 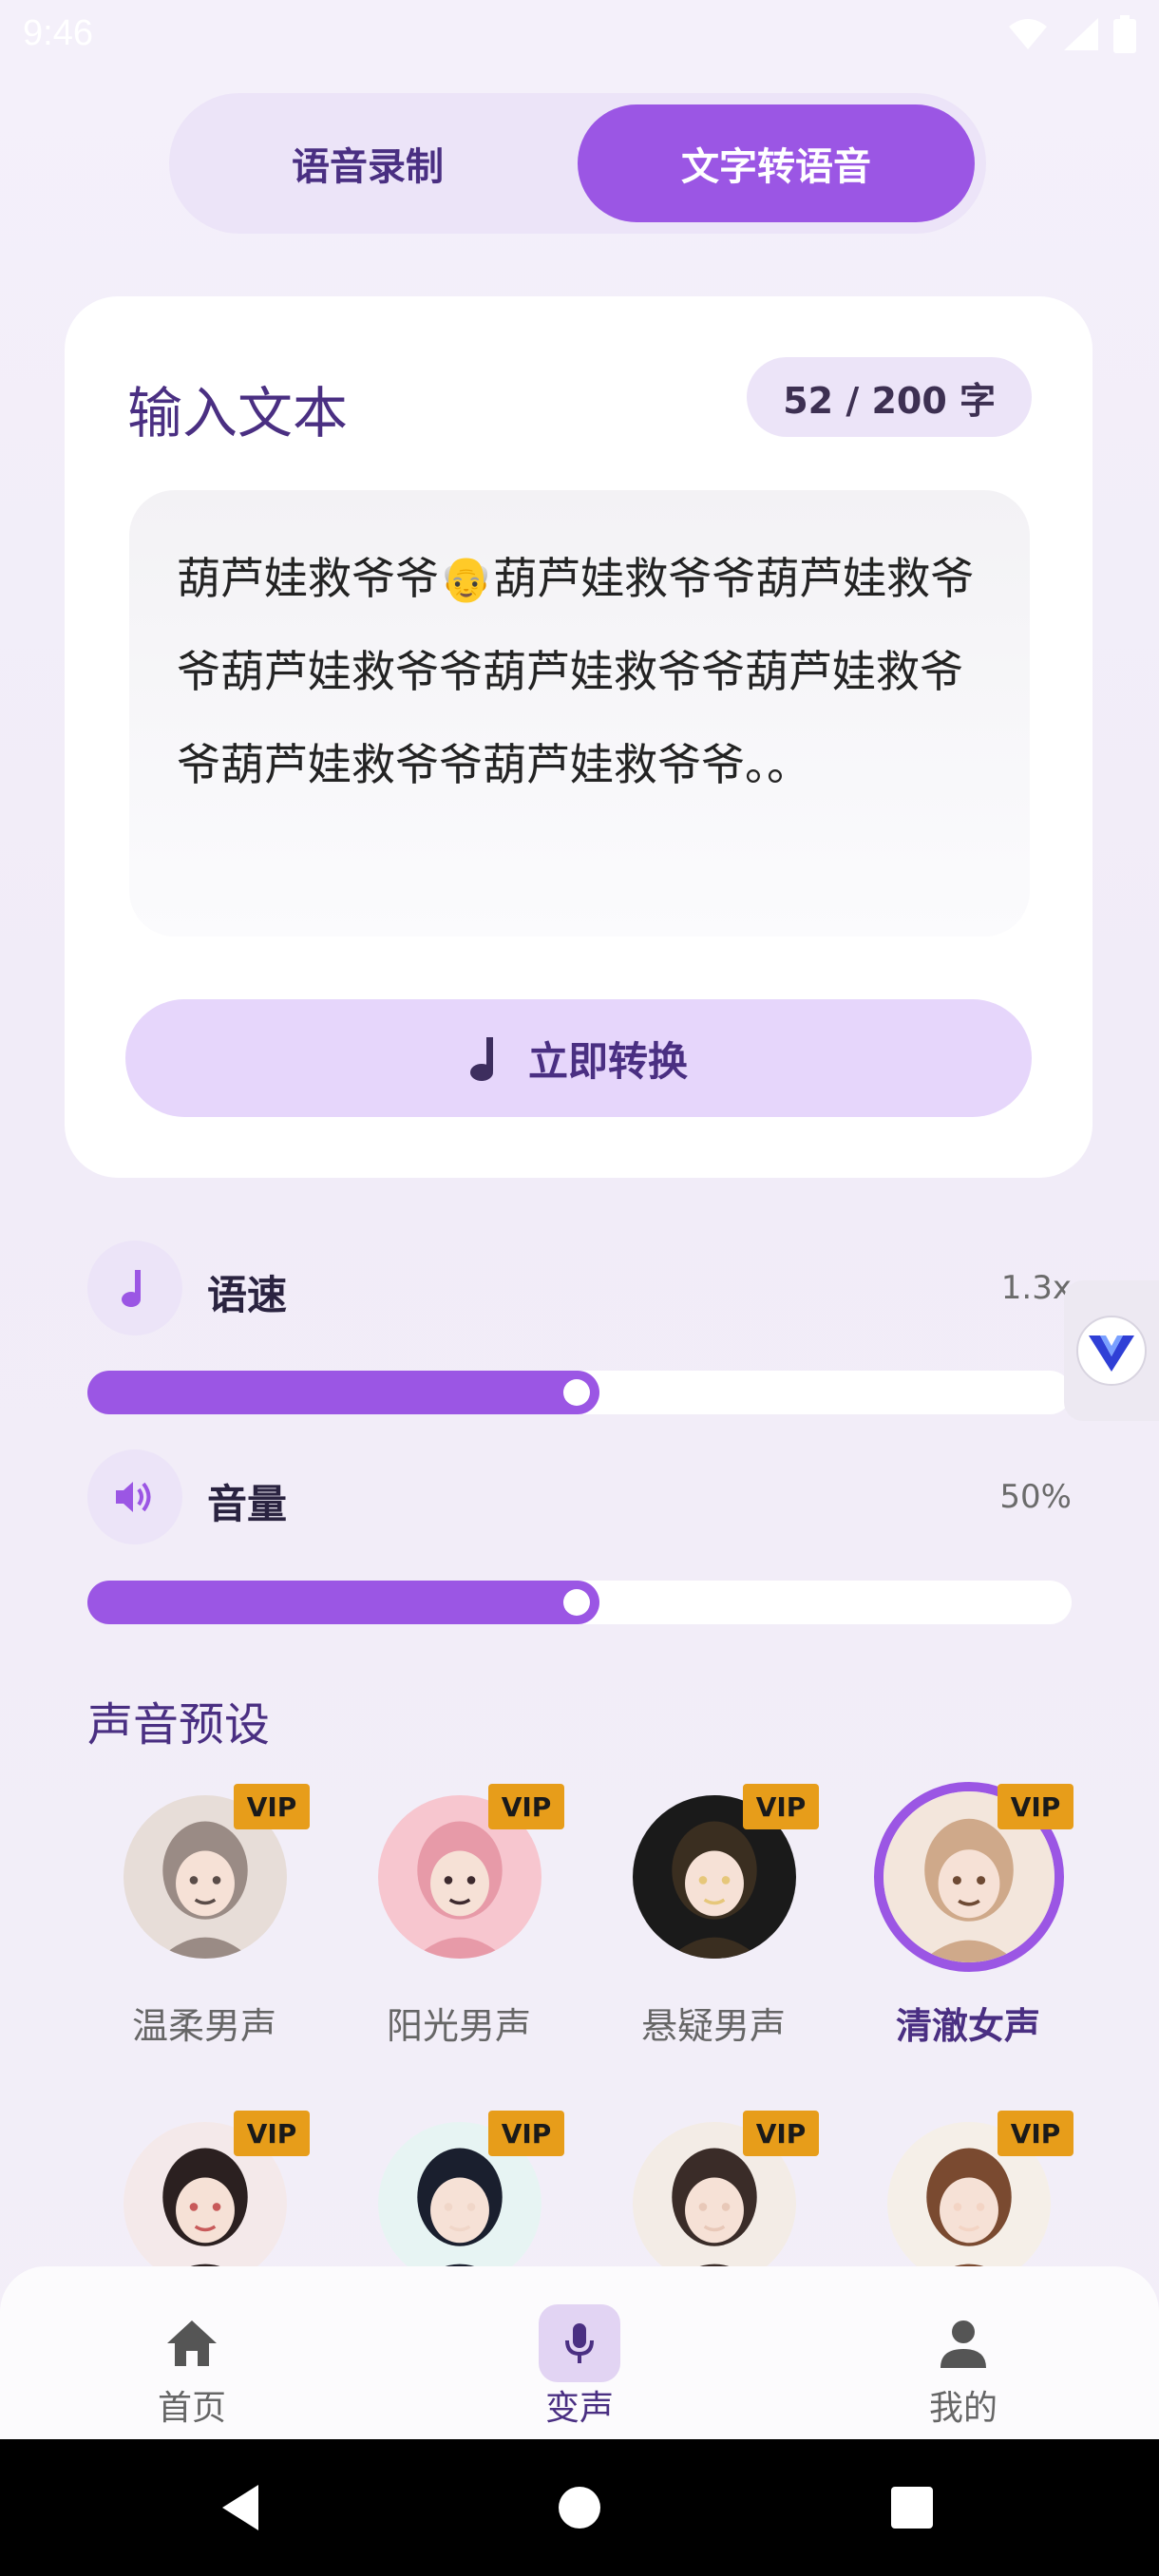 What do you see at coordinates (912, 2507) in the screenshot?
I see `recents-icon` at bounding box center [912, 2507].